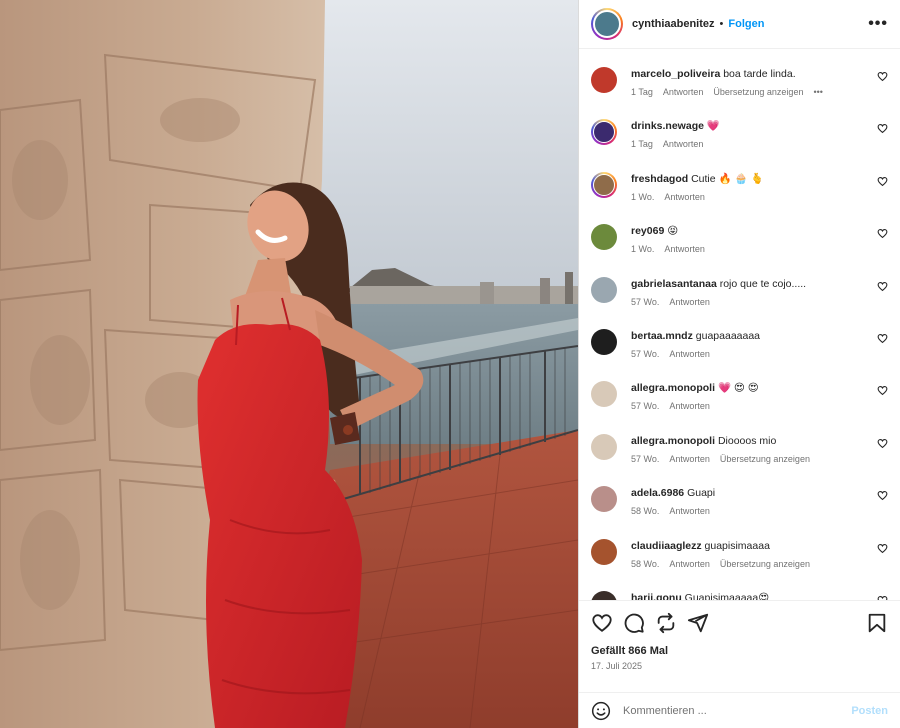  I want to click on commenter-username: adela.6986, so click(657, 493).